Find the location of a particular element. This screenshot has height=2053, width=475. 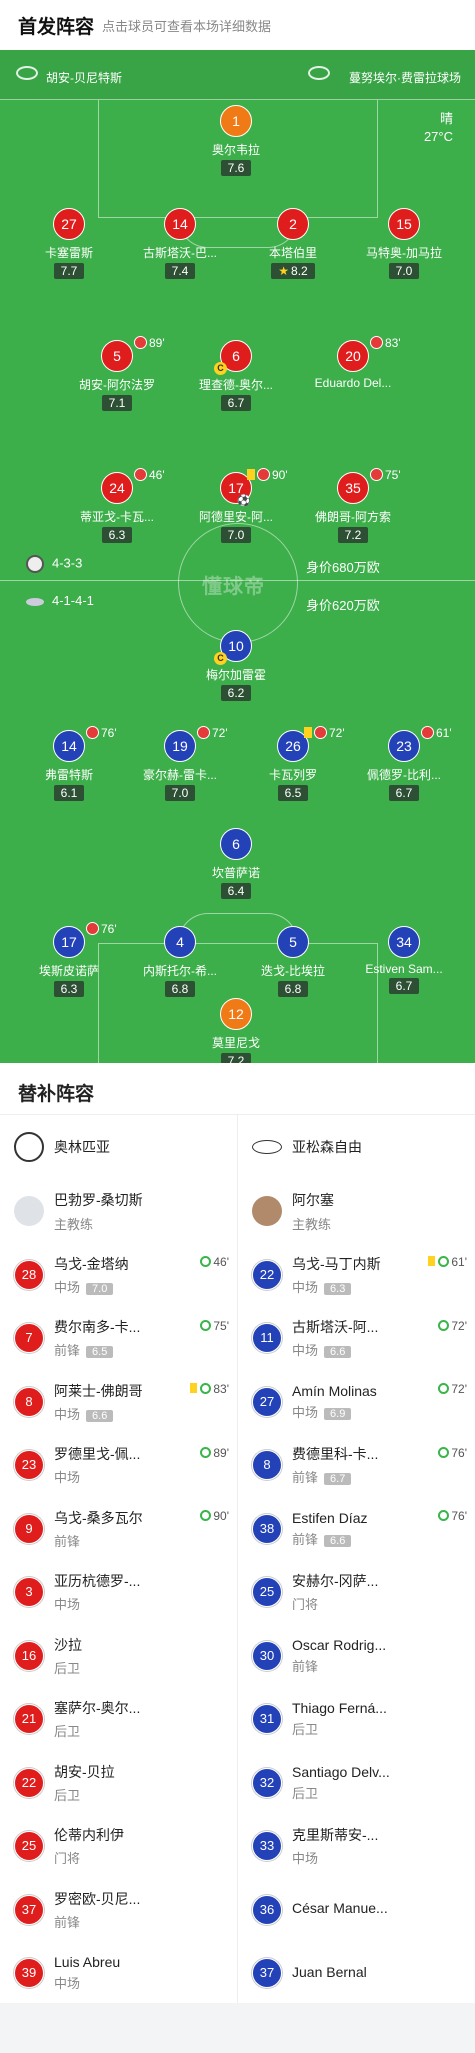

page-footer is located at coordinates (237, 2028).